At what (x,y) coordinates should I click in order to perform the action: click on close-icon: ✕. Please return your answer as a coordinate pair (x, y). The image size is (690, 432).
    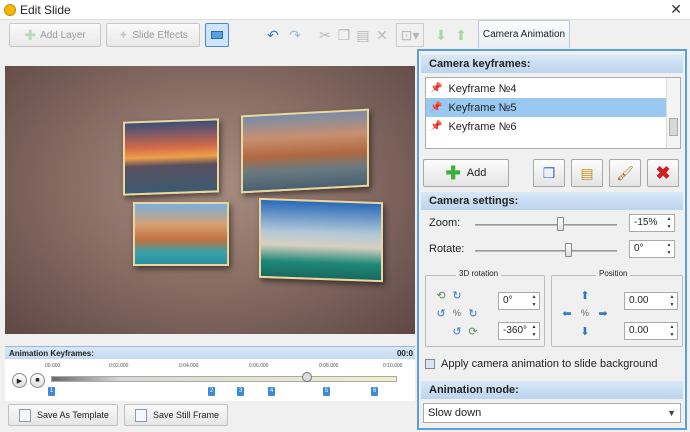
    Looking at the image, I should click on (676, 9).